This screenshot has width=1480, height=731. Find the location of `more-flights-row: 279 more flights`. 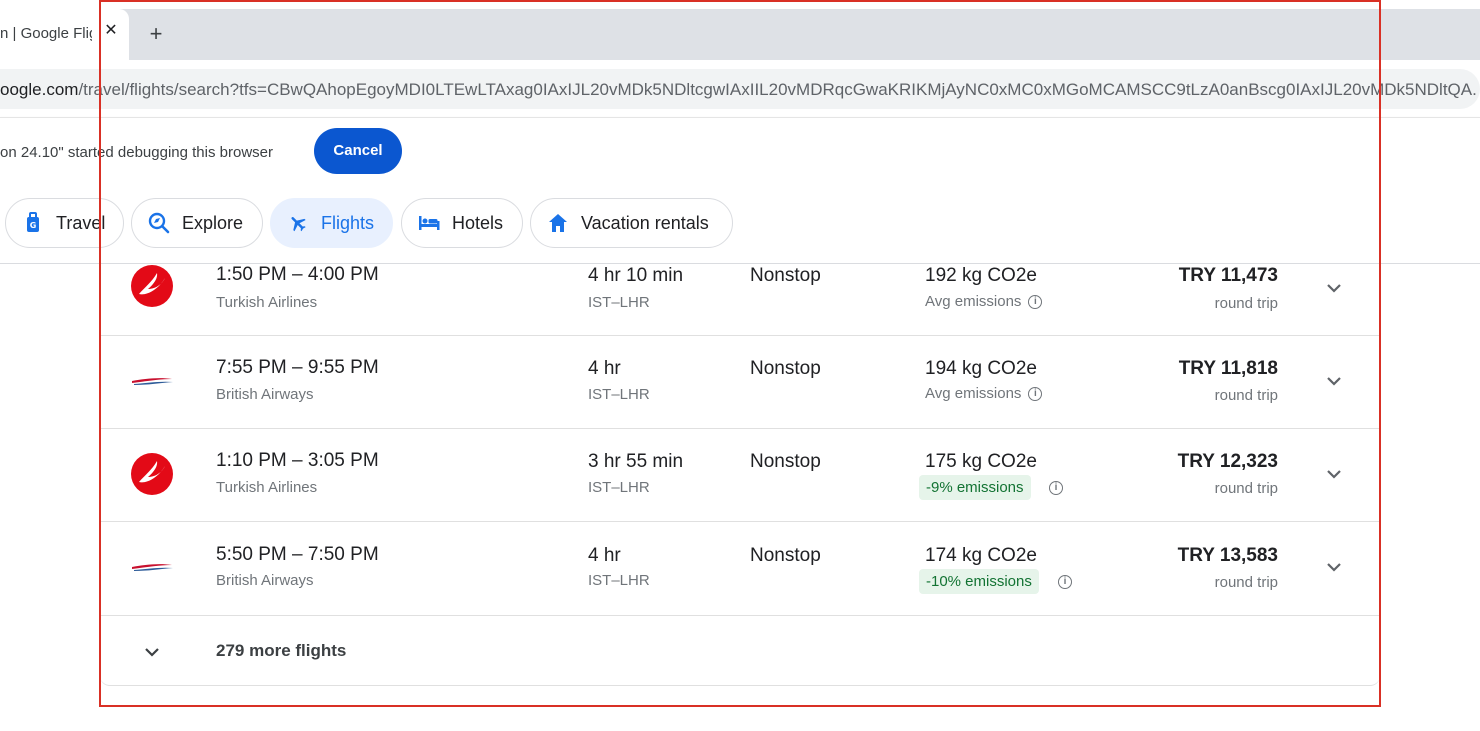

more-flights-row: 279 more flights is located at coordinates (740, 651).